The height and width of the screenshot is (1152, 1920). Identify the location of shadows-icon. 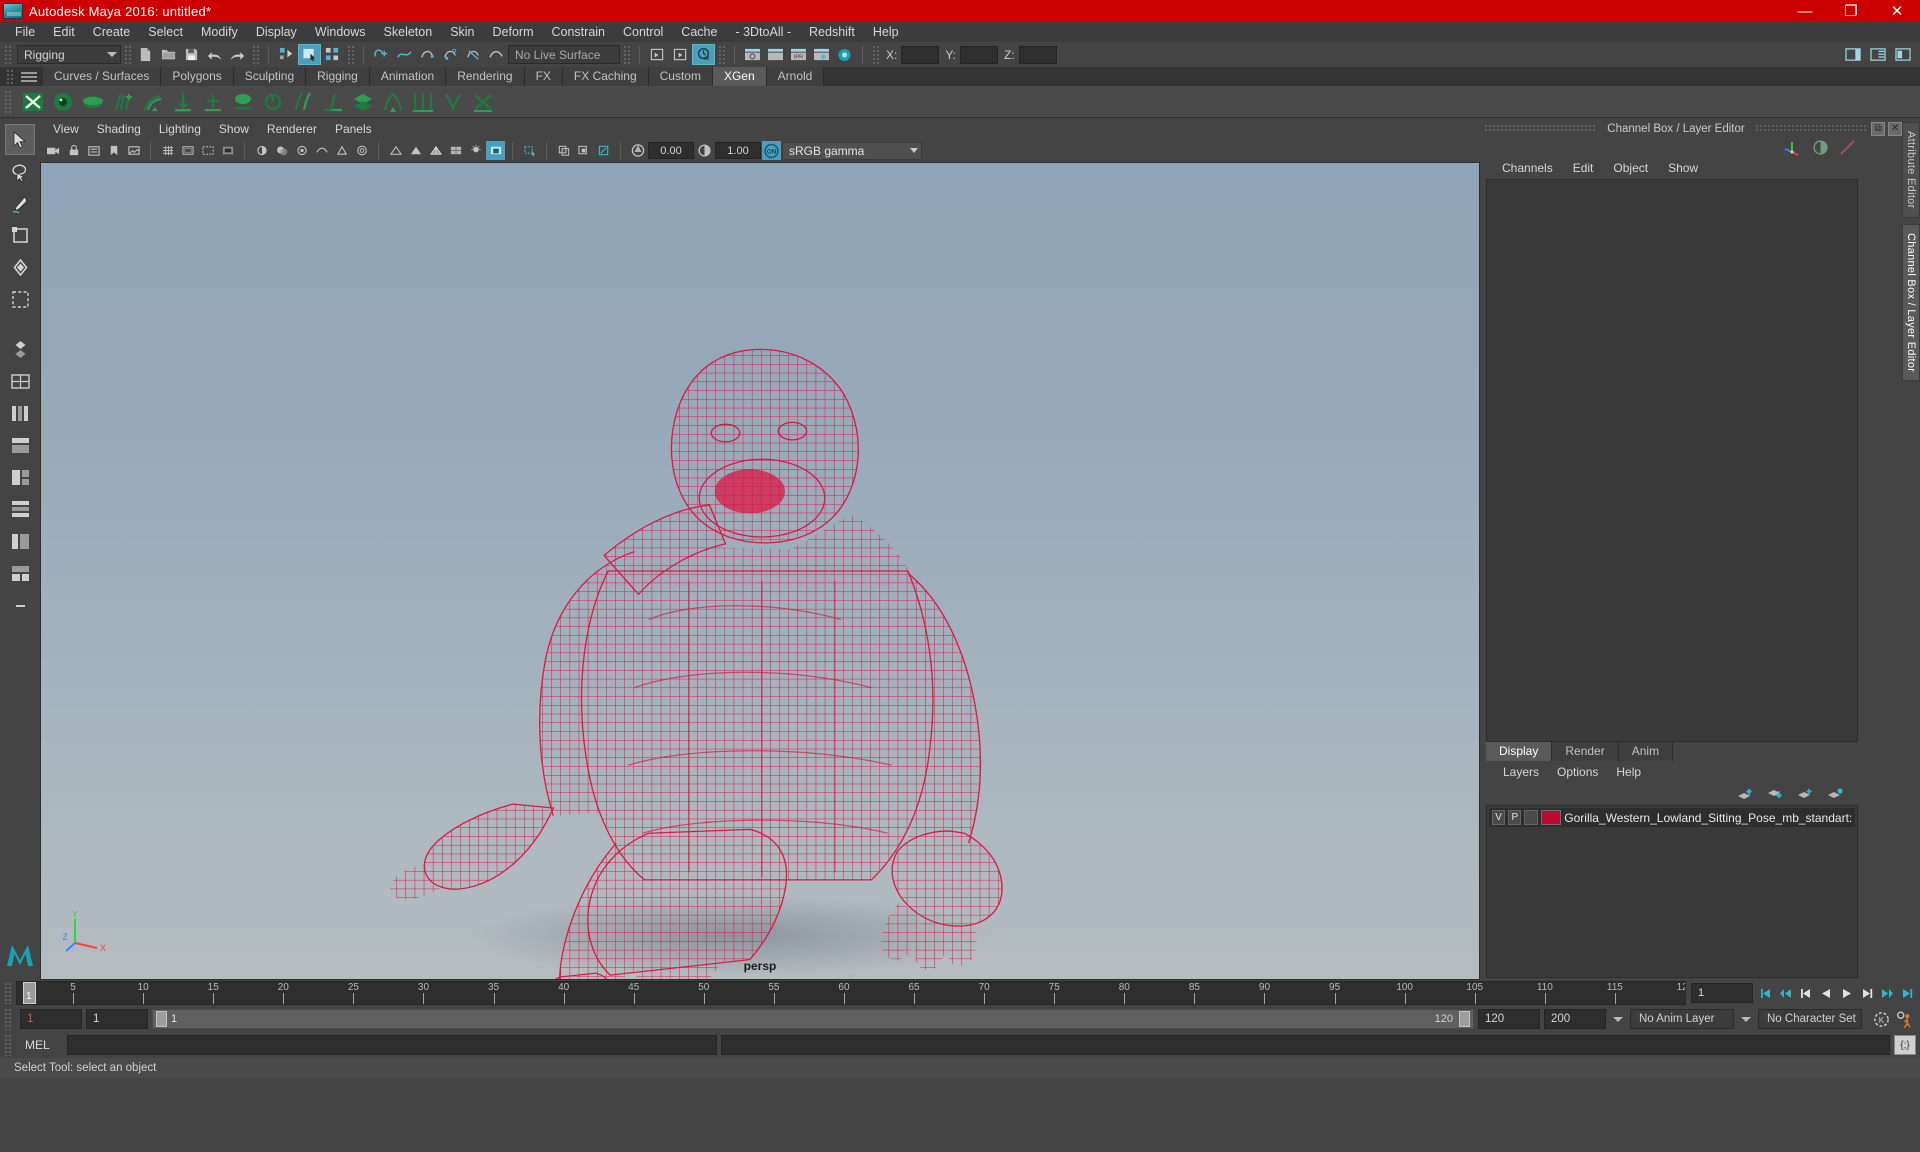
(281, 150).